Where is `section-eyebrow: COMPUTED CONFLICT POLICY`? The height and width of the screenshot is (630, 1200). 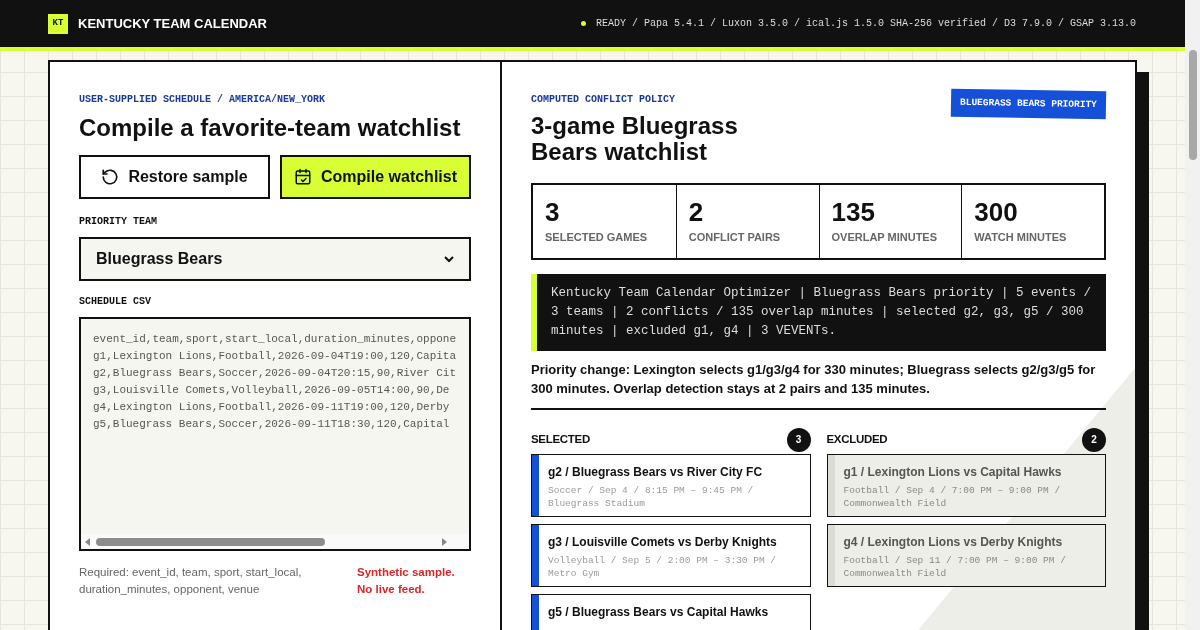 section-eyebrow: COMPUTED CONFLICT POLICY is located at coordinates (604, 100).